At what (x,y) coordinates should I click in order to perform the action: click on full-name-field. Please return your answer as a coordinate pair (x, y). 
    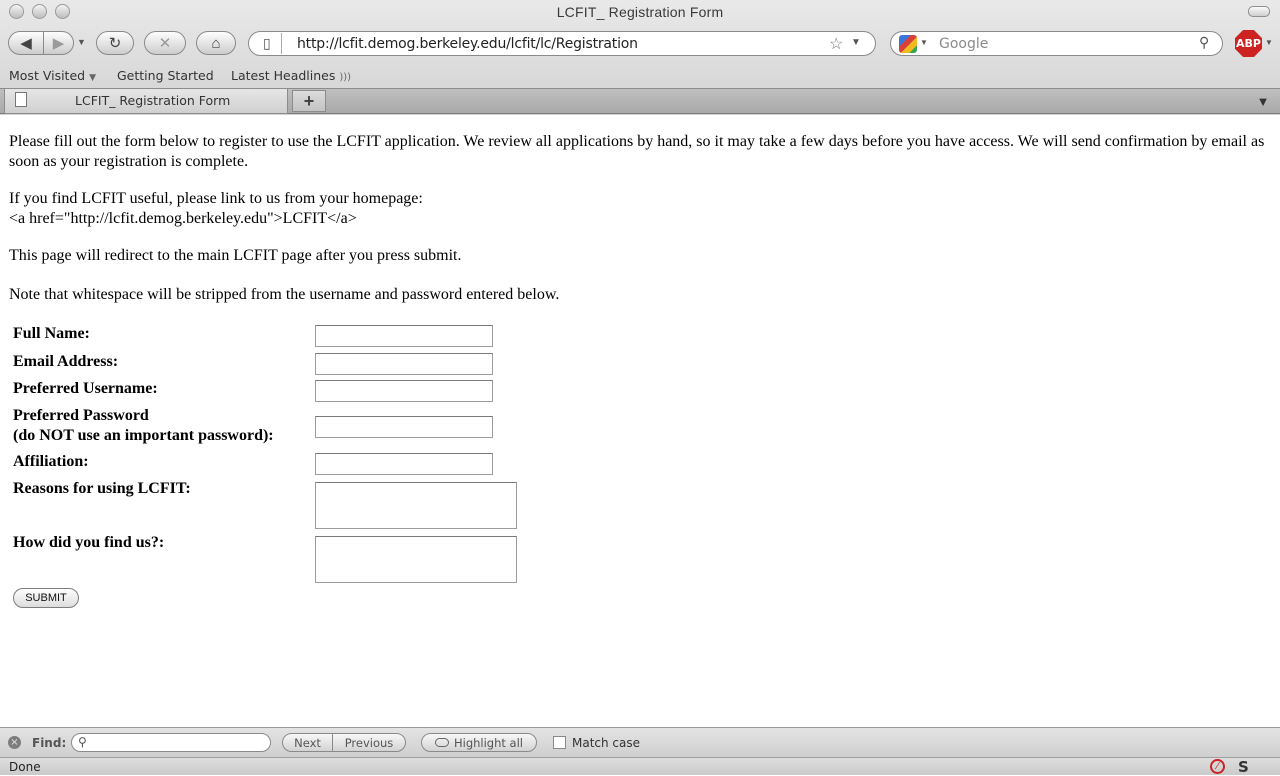
    Looking at the image, I should click on (404, 336).